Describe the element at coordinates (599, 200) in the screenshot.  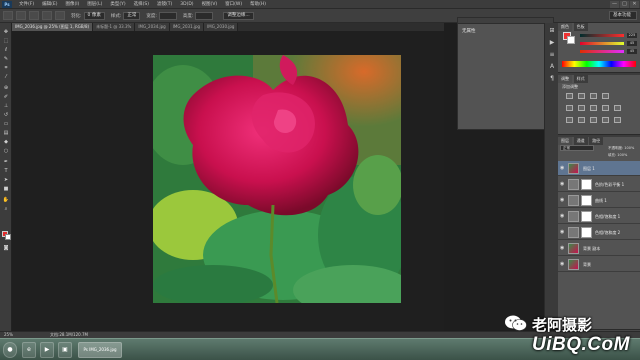
I see `layer-row: ◉ 曲线 1` at that location.